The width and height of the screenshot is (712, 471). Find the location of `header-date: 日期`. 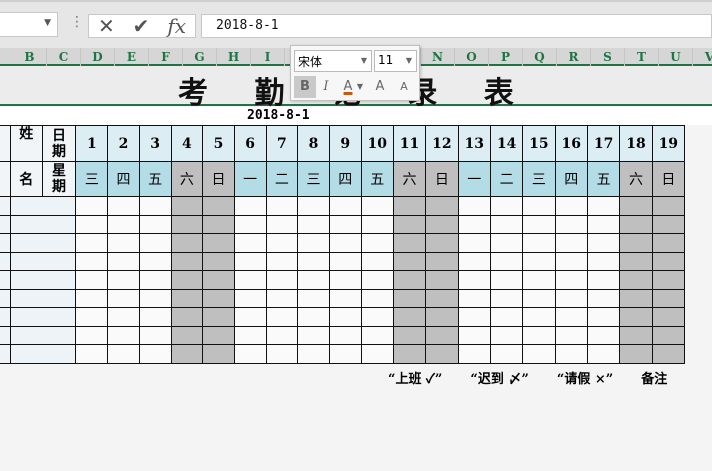

header-date: 日期 is located at coordinates (59, 143).